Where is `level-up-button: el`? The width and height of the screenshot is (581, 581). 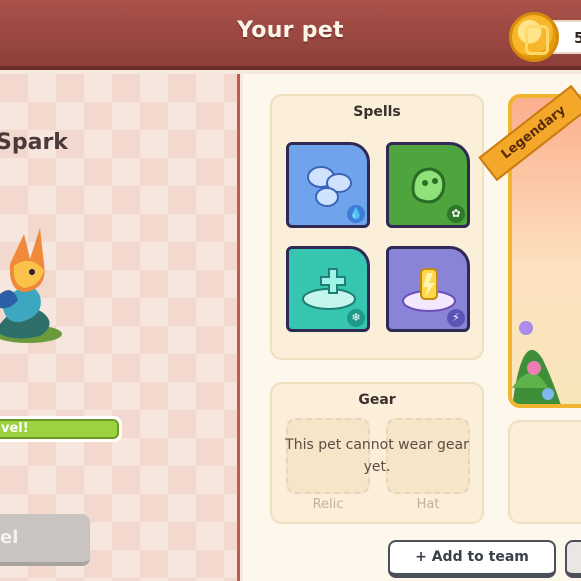 level-up-button: el is located at coordinates (45, 540).